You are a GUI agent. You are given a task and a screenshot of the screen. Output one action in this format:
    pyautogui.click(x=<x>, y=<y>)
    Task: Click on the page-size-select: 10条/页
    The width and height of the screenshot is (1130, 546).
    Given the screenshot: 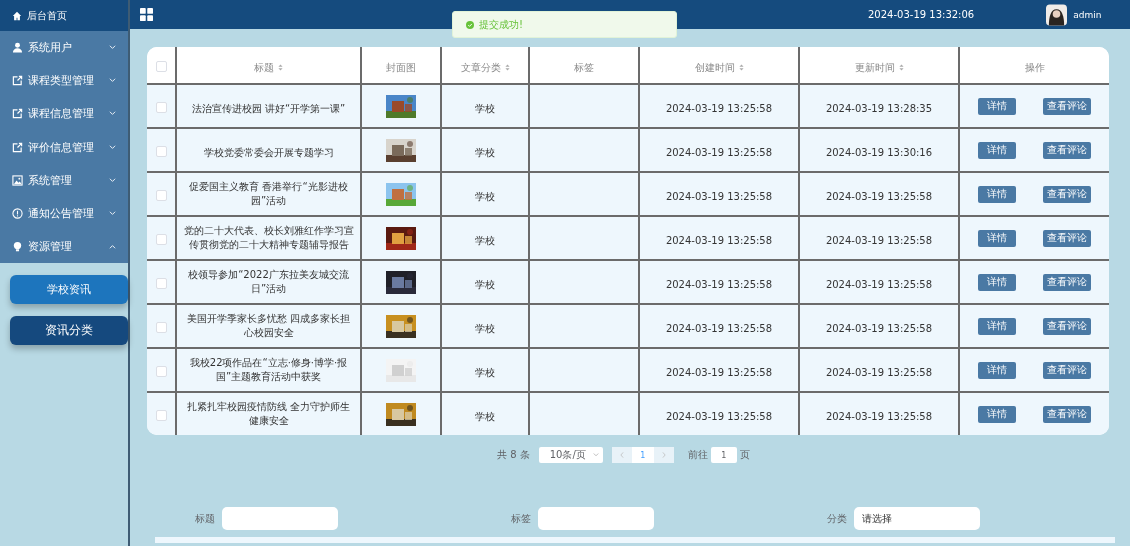 What is the action you would take?
    pyautogui.click(x=570, y=455)
    